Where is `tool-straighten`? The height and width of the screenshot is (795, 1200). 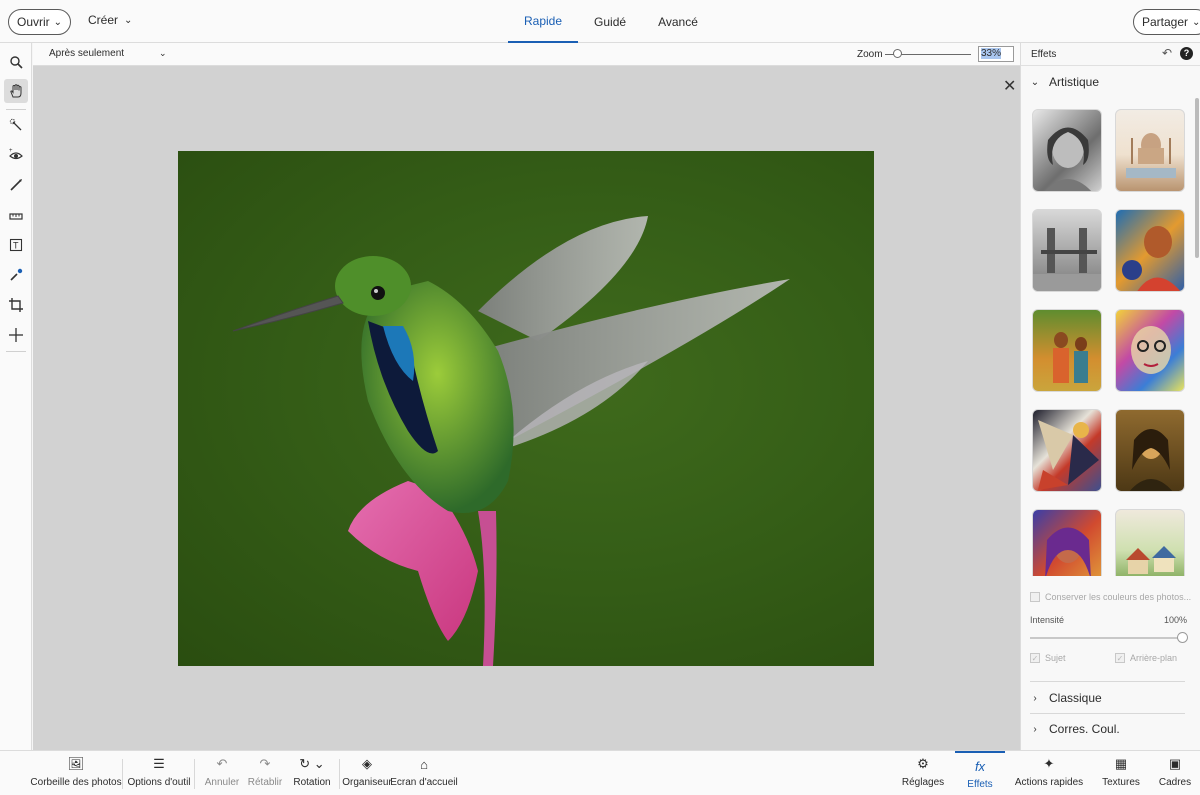 tool-straighten is located at coordinates (16, 215).